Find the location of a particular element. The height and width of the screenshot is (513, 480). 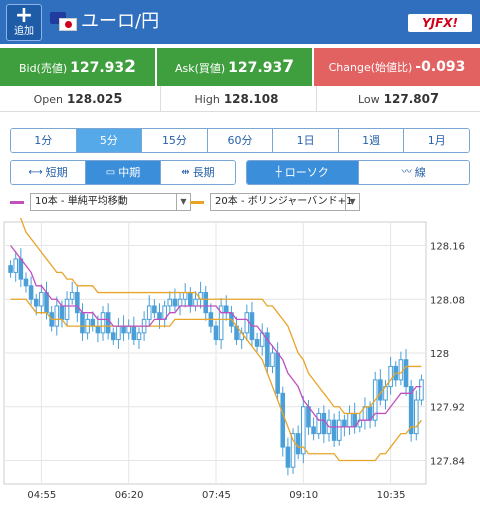

term-long-button: ⇹ 長期 is located at coordinates (198, 172).